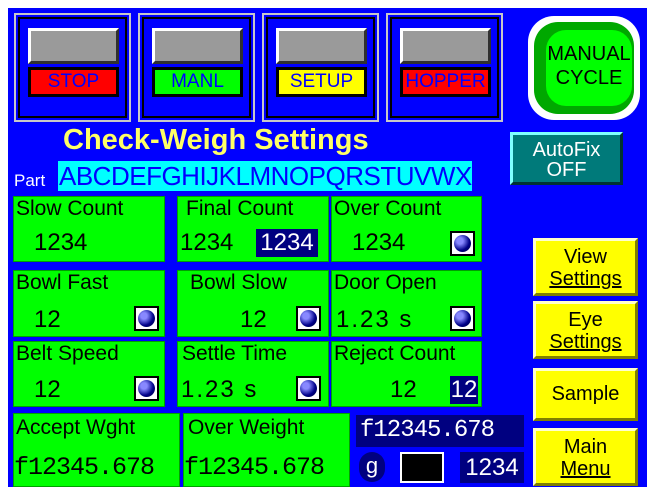  I want to click on bowl-slow-adjust-knob-icon, so click(308, 318).